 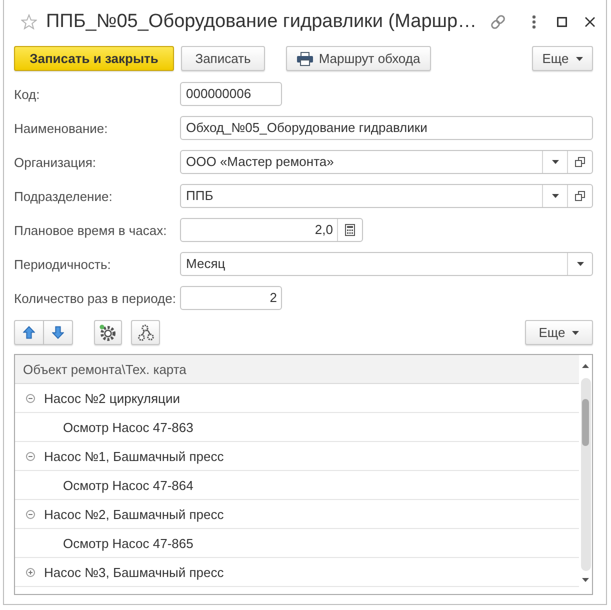 I want to click on up-arrow-icon, so click(x=29, y=332).